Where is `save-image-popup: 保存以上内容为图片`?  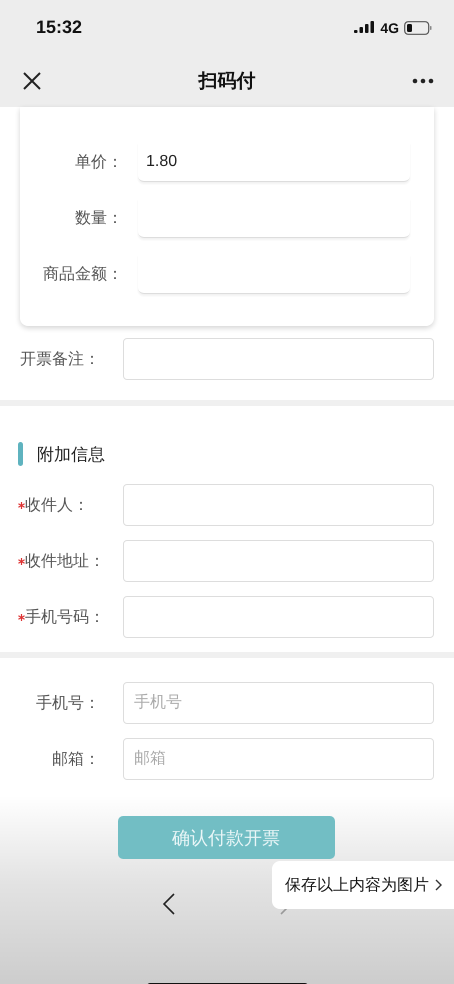 save-image-popup: 保存以上内容为图片 is located at coordinates (363, 885).